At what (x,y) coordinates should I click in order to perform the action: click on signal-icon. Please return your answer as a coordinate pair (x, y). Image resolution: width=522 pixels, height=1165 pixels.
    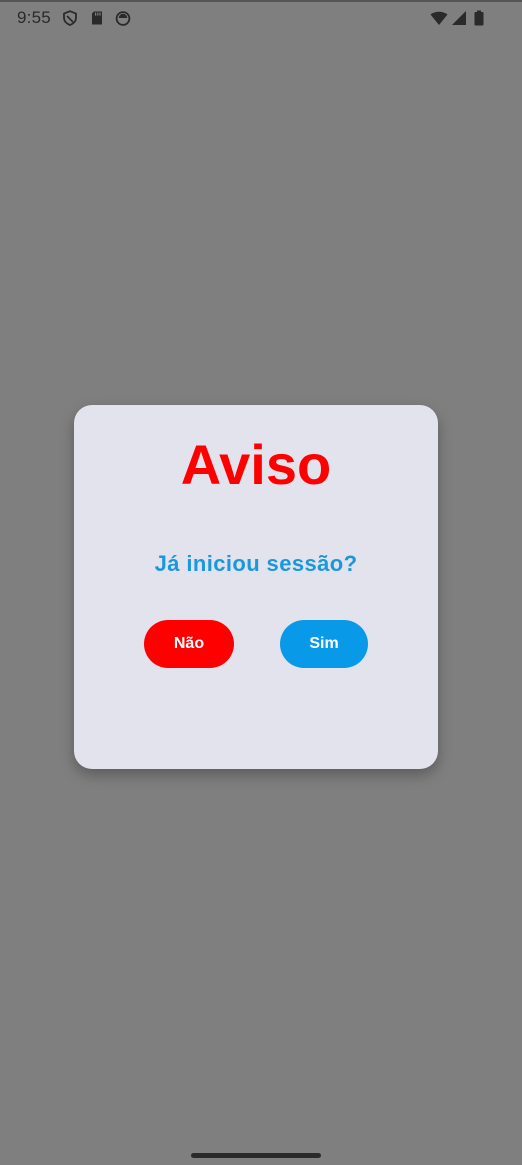
    Looking at the image, I should click on (459, 18).